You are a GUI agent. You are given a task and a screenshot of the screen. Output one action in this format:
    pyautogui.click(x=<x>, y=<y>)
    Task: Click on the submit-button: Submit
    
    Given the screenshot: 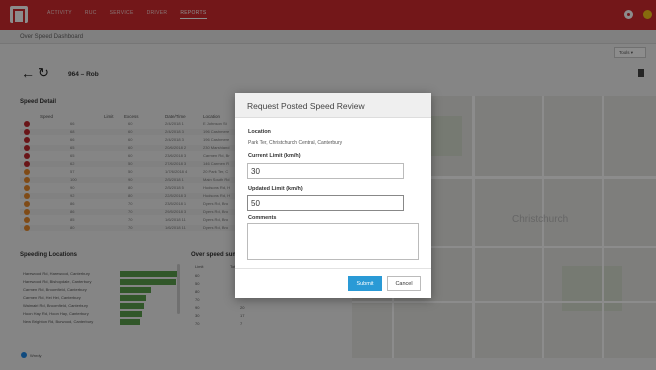 What is the action you would take?
    pyautogui.click(x=365, y=283)
    